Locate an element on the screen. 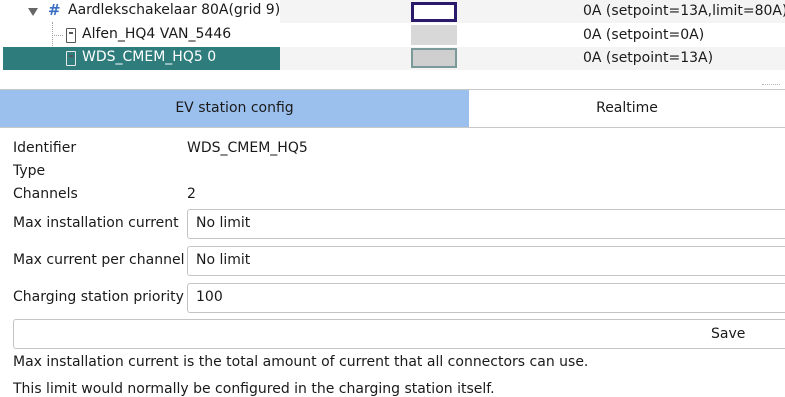 This screenshot has width=785, height=397. tree-row-charger-selected: WDS_CMEM_HQ5 0 0A (setpoint=13A) is located at coordinates (392, 58).